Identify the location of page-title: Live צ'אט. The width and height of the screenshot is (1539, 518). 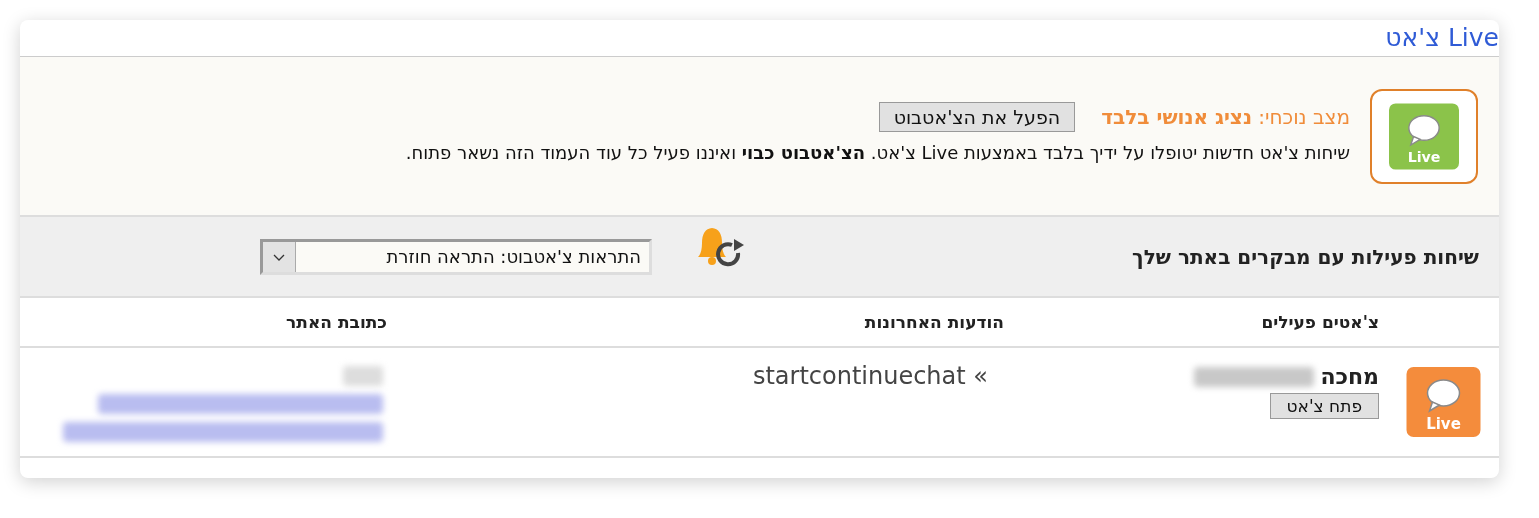
(1442, 38).